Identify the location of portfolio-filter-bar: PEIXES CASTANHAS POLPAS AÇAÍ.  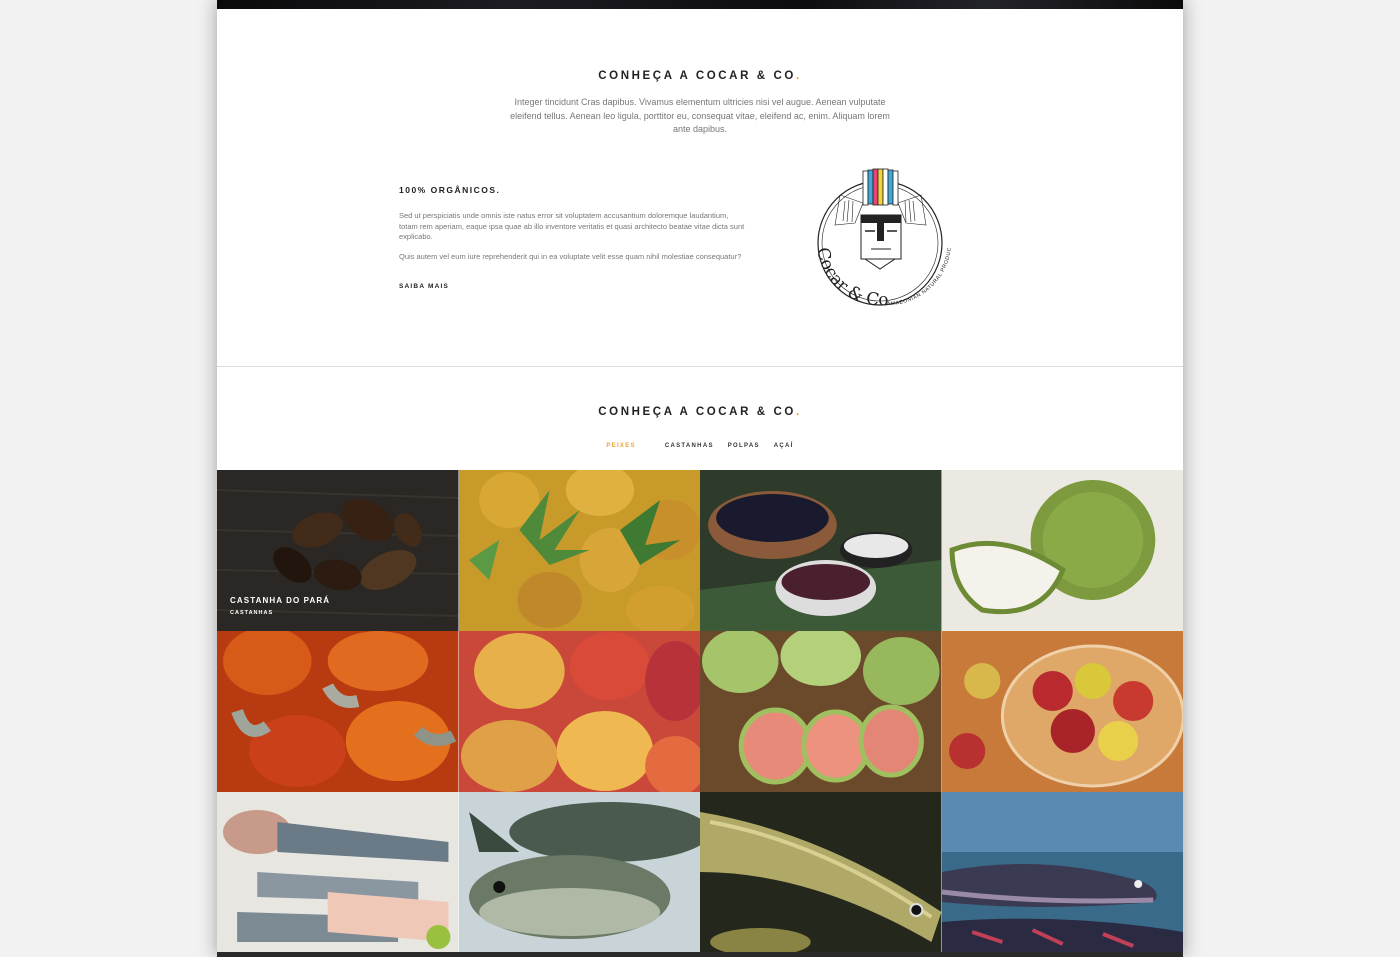
(700, 446).